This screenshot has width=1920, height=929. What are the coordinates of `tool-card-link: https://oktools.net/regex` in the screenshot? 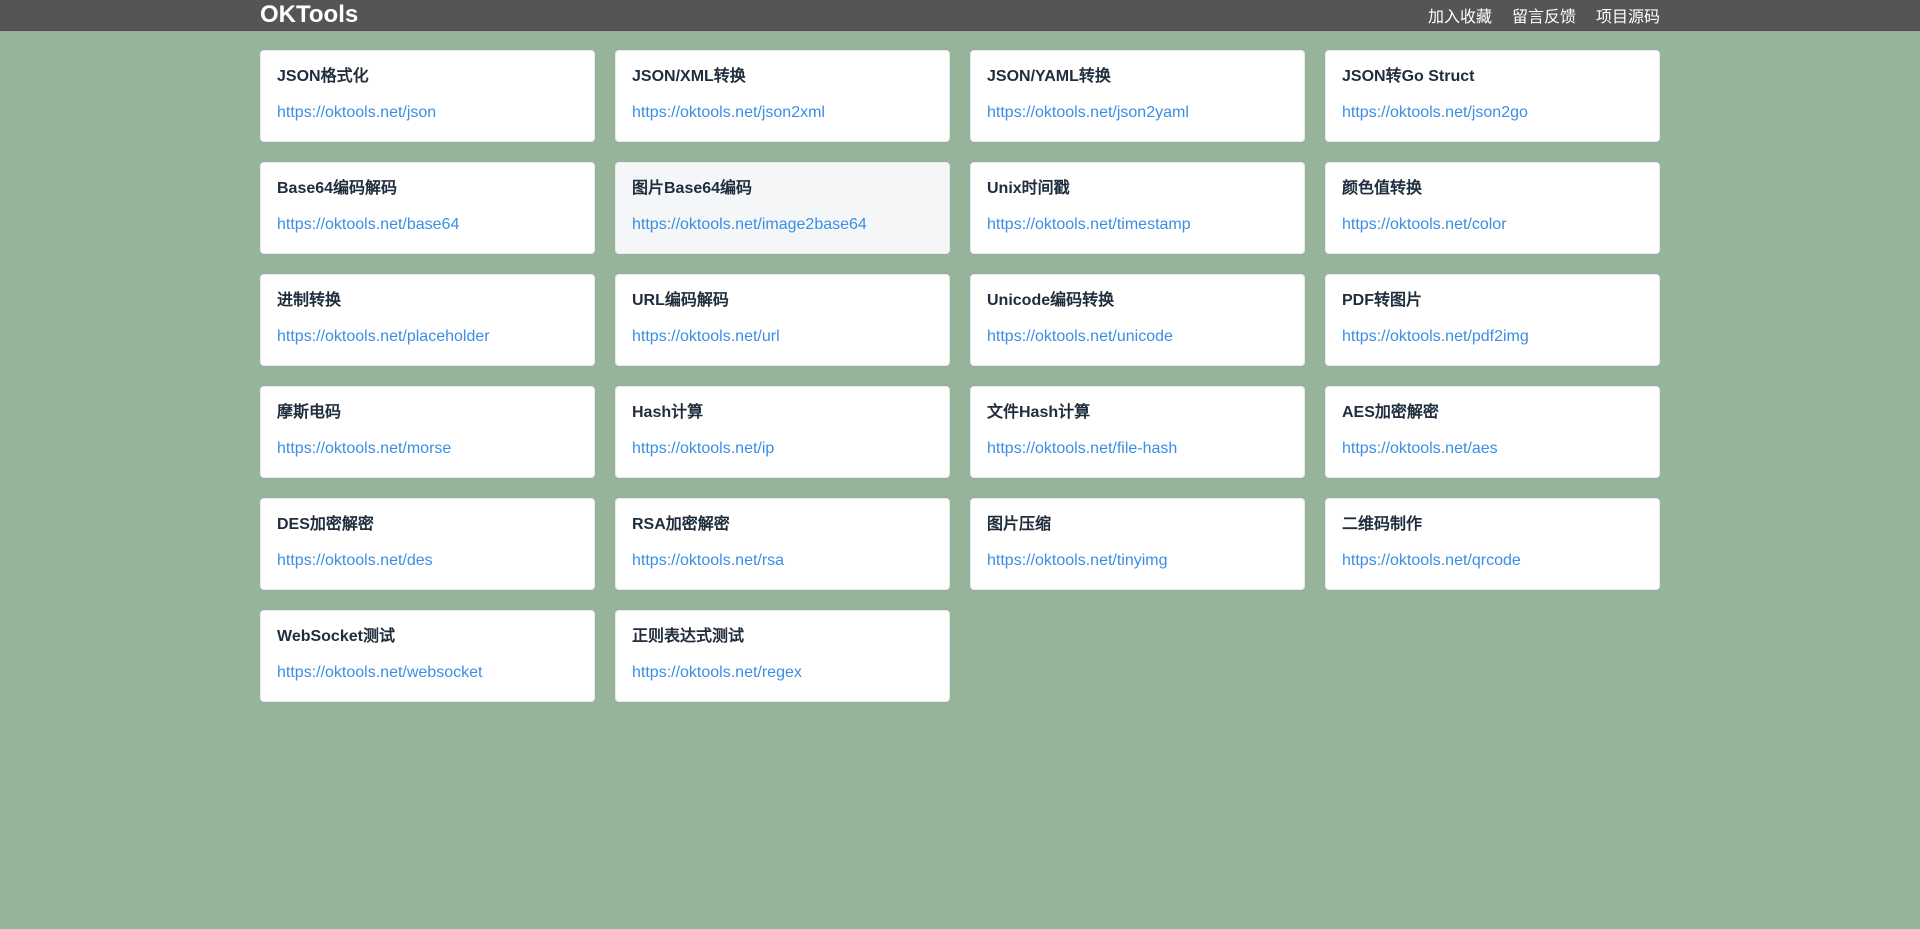 It's located at (782, 673).